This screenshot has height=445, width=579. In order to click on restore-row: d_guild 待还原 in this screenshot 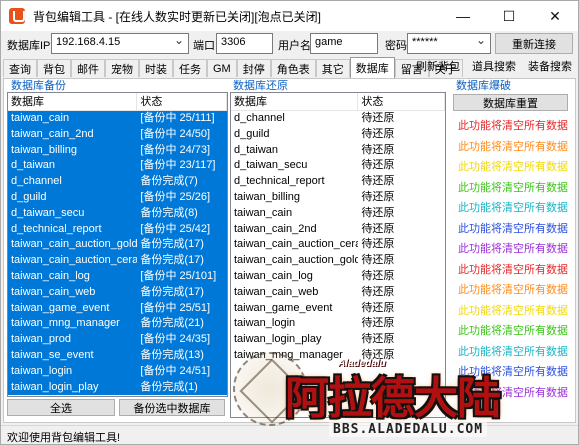, I will do `click(338, 135)`.